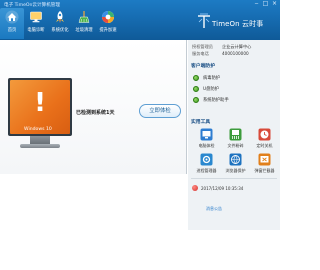  I want to click on tool-label: 电脑体检, so click(206, 145).